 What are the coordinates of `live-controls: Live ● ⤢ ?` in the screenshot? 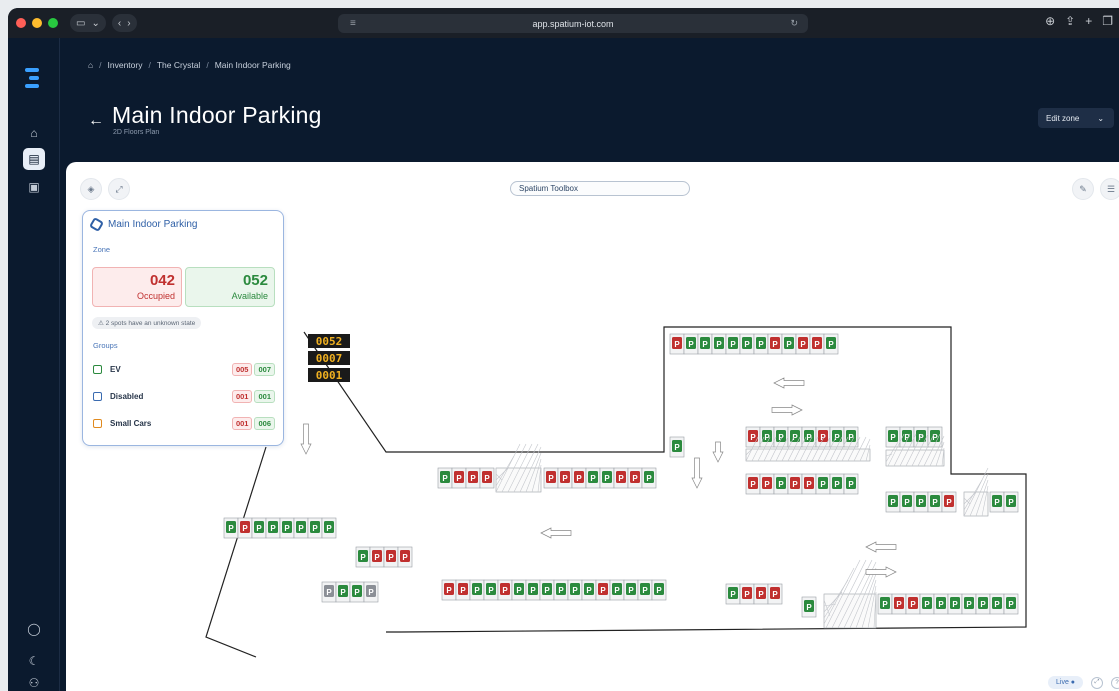 It's located at (1083, 682).